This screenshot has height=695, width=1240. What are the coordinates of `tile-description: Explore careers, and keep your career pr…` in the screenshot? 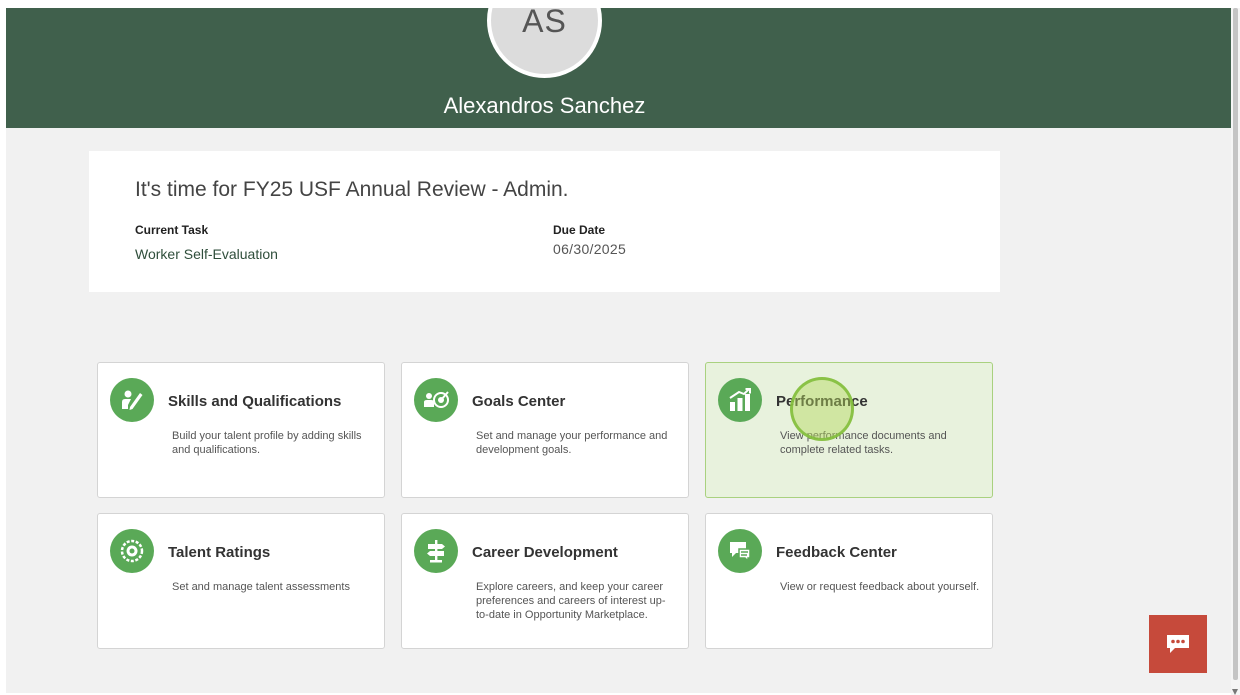 It's located at (571, 601).